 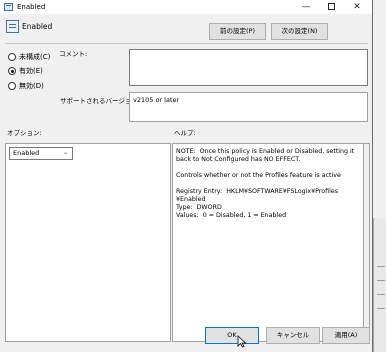 I want to click on window-title: Enabled, so click(x=31, y=7).